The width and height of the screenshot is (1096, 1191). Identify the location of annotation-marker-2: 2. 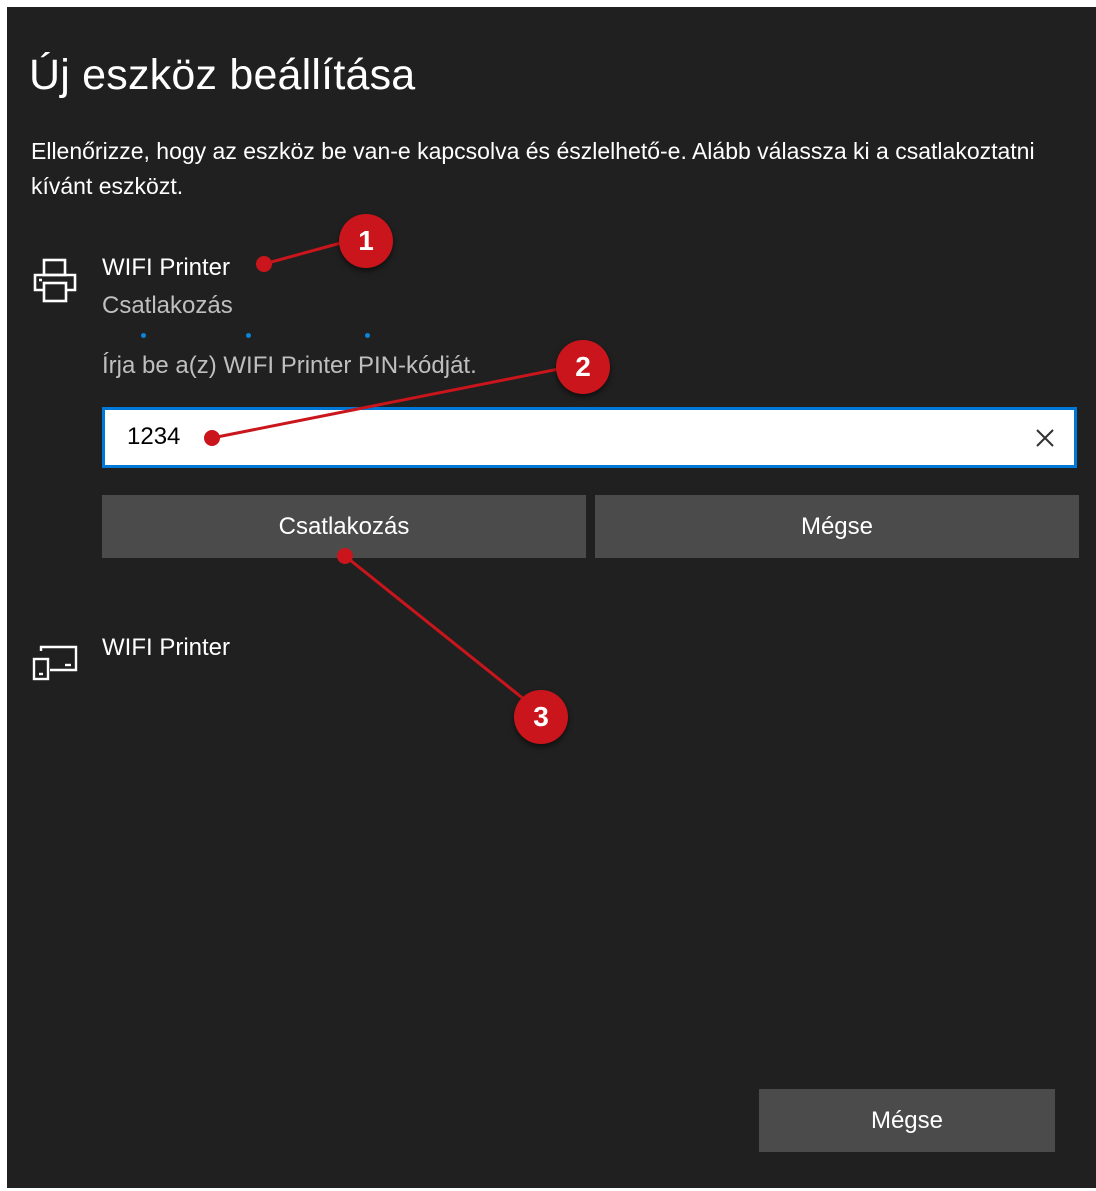
(583, 367).